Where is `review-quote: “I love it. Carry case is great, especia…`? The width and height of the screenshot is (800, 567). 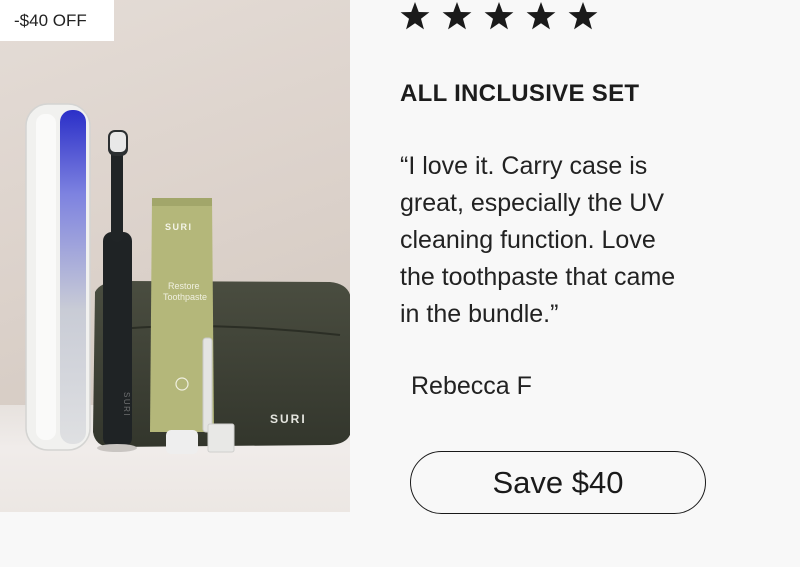
review-quote: “I love it. Carry case is great, especia… is located at coordinates (538, 240).